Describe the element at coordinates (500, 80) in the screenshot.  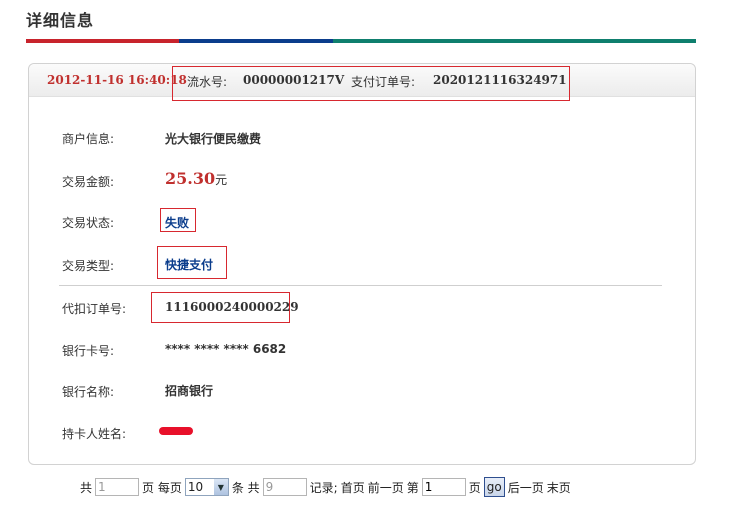
I see `payorder-value: 2020121116324971` at that location.